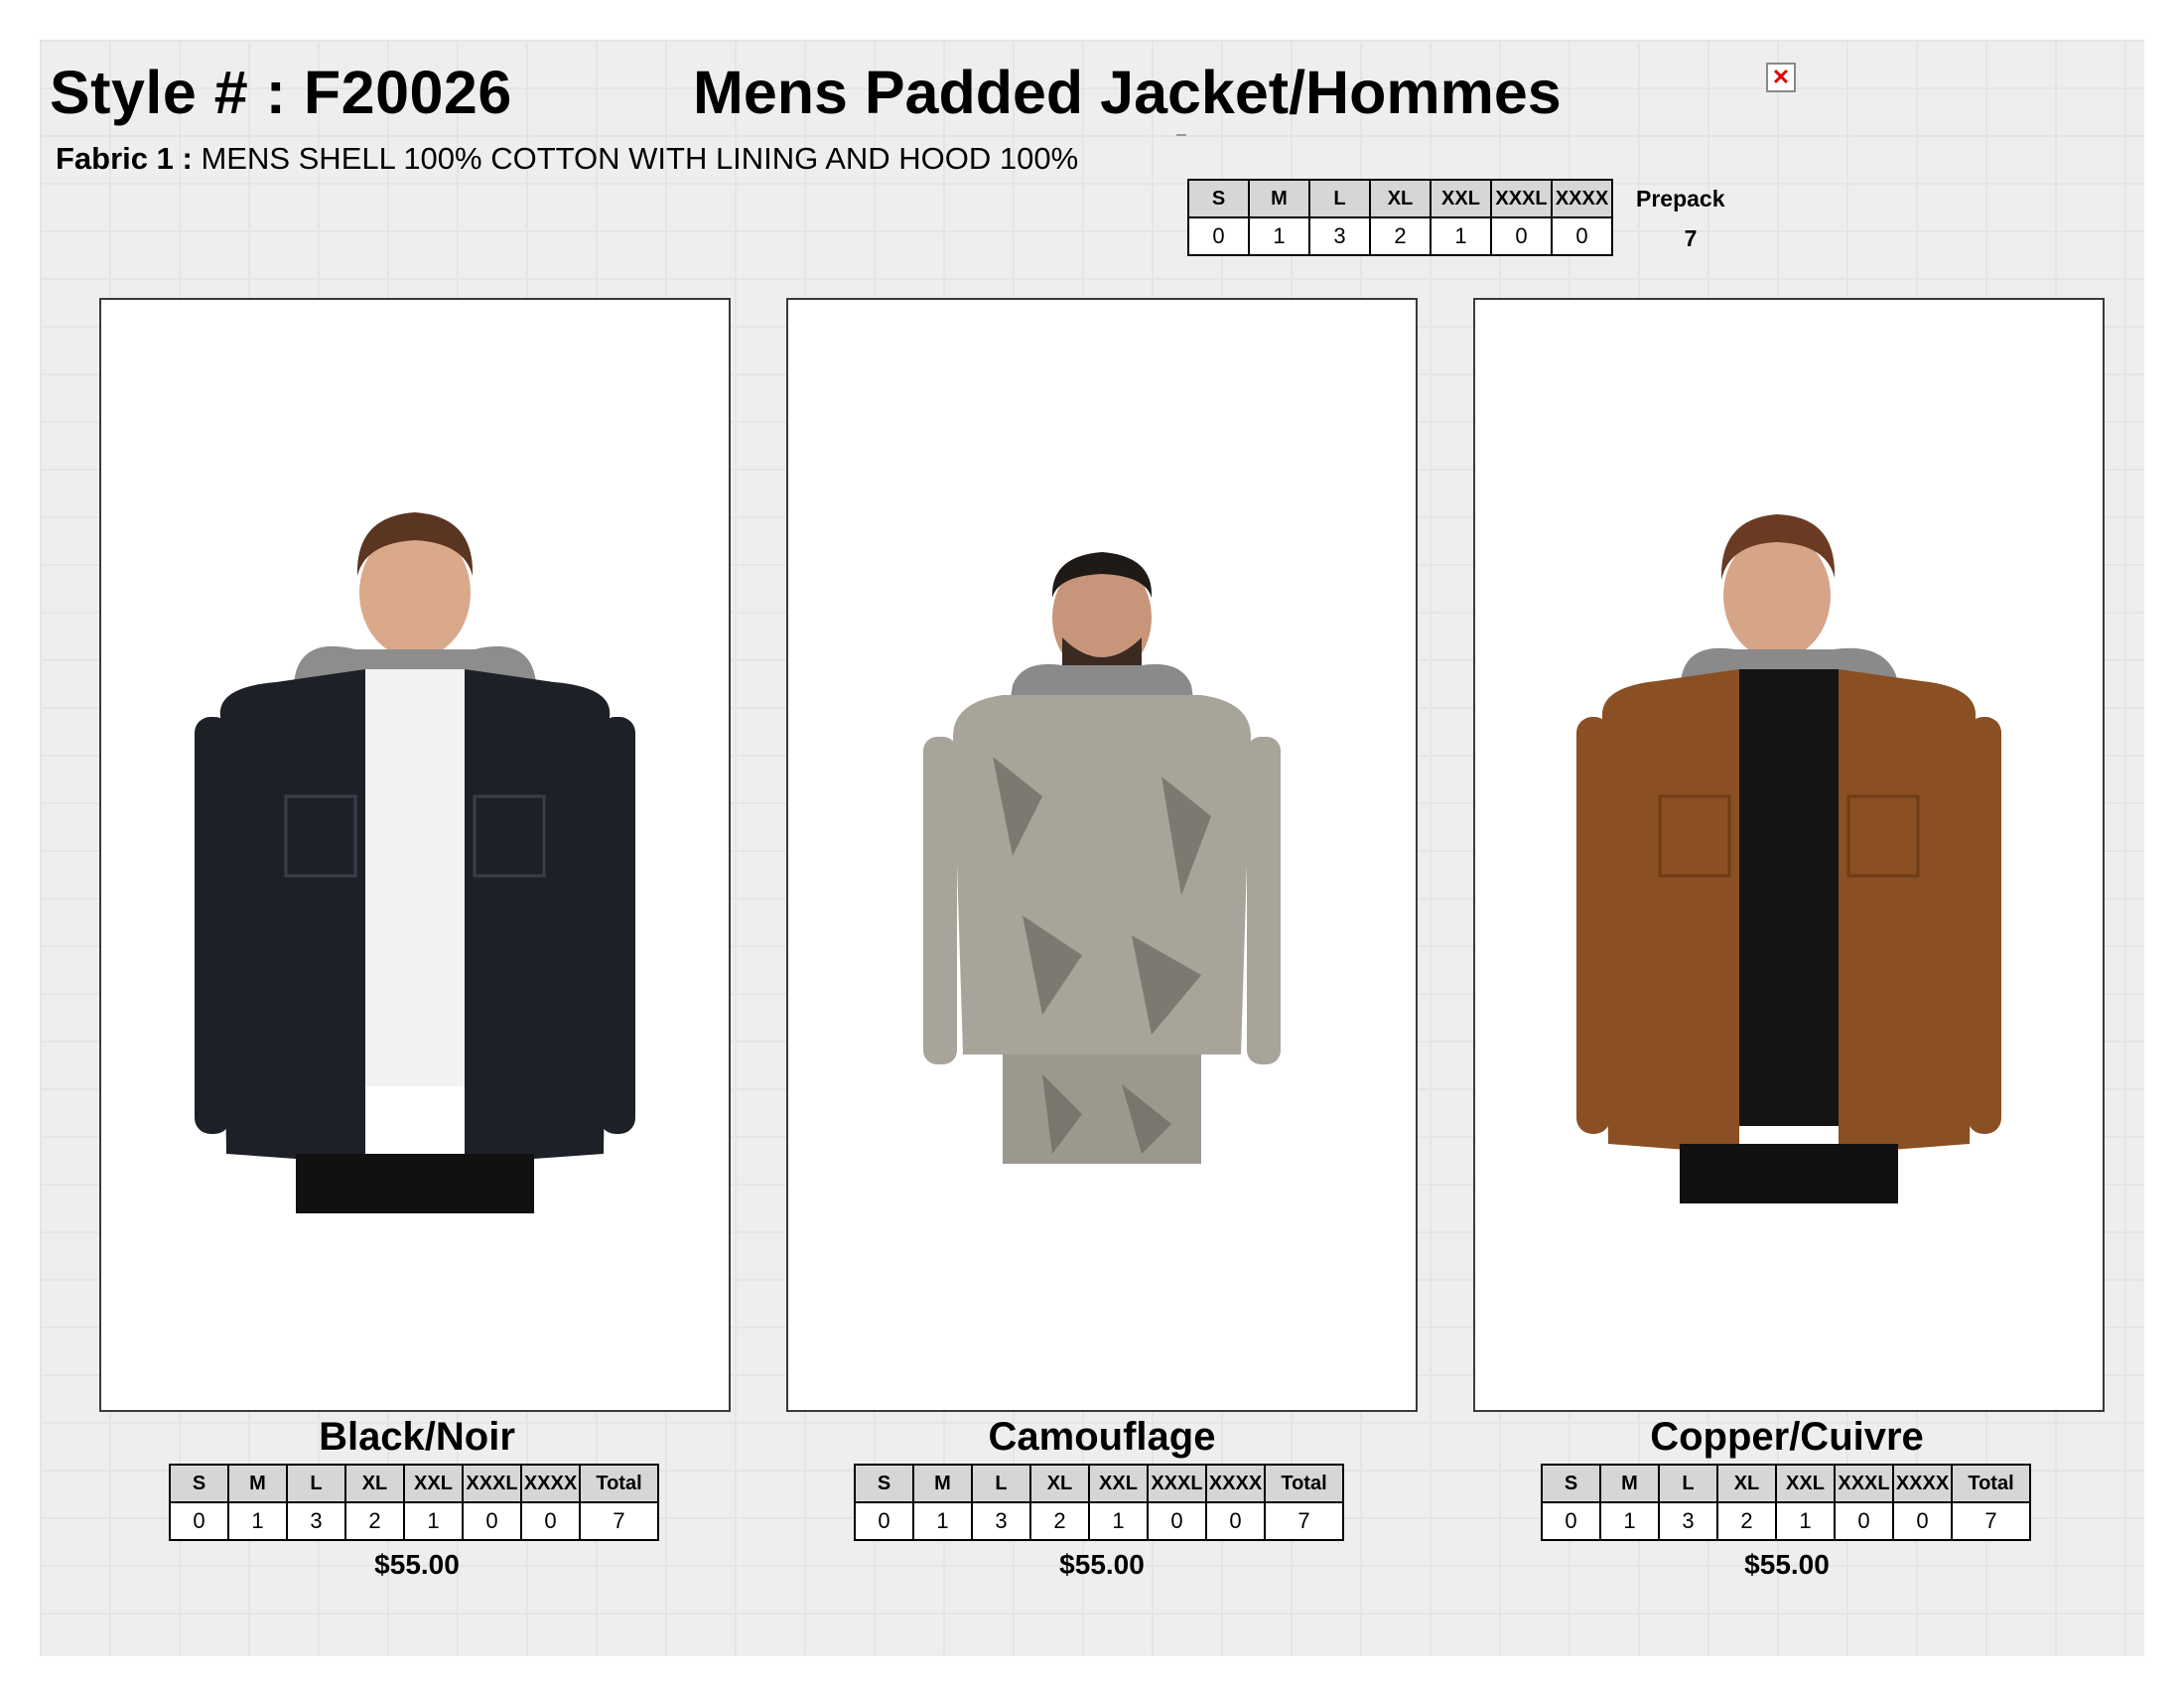 The image size is (2184, 1688). Describe the element at coordinates (281, 92) in the screenshot. I see `style-number: Style # : F20026` at that location.